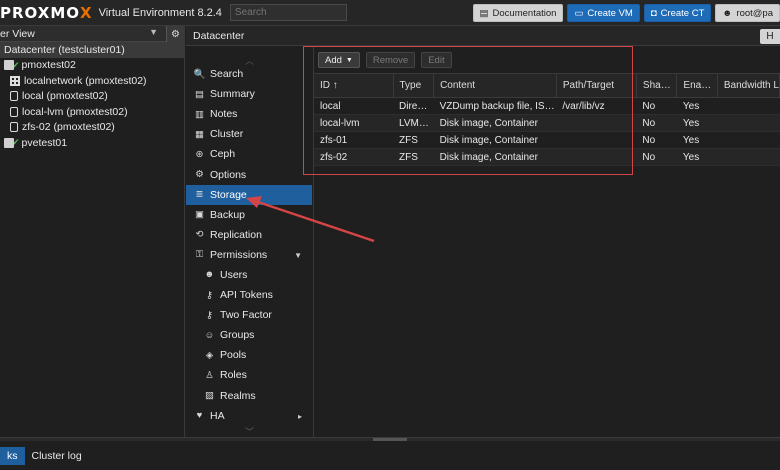 Image resolution: width=780 pixels, height=470 pixels. Describe the element at coordinates (547, 157) in the screenshot. I see `table-row: zfs-02 ZFS Disk image, Container No Yes` at that location.